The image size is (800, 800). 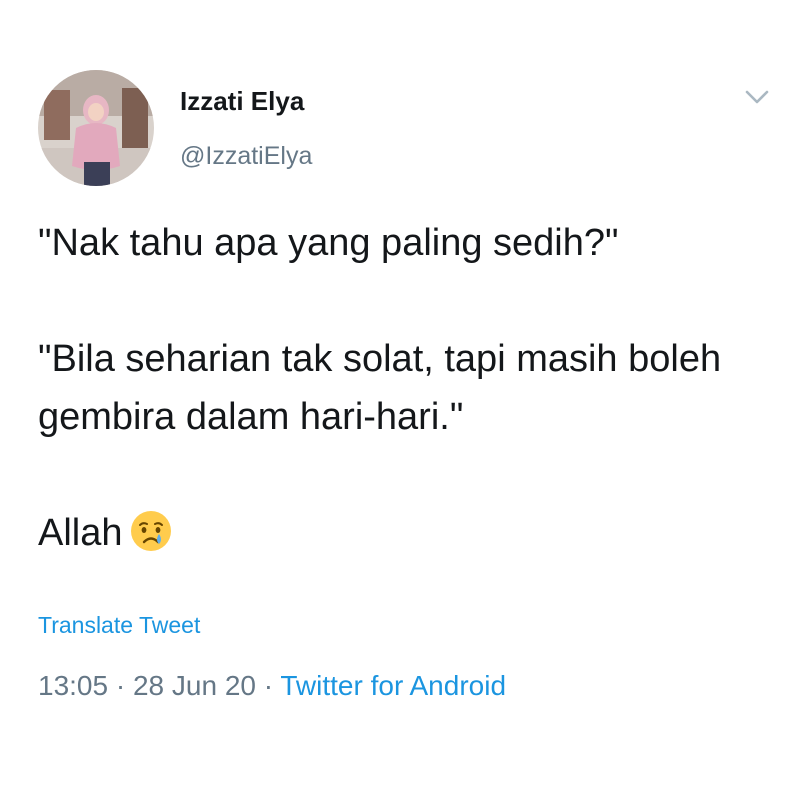 I want to click on avatar, so click(x=96, y=128).